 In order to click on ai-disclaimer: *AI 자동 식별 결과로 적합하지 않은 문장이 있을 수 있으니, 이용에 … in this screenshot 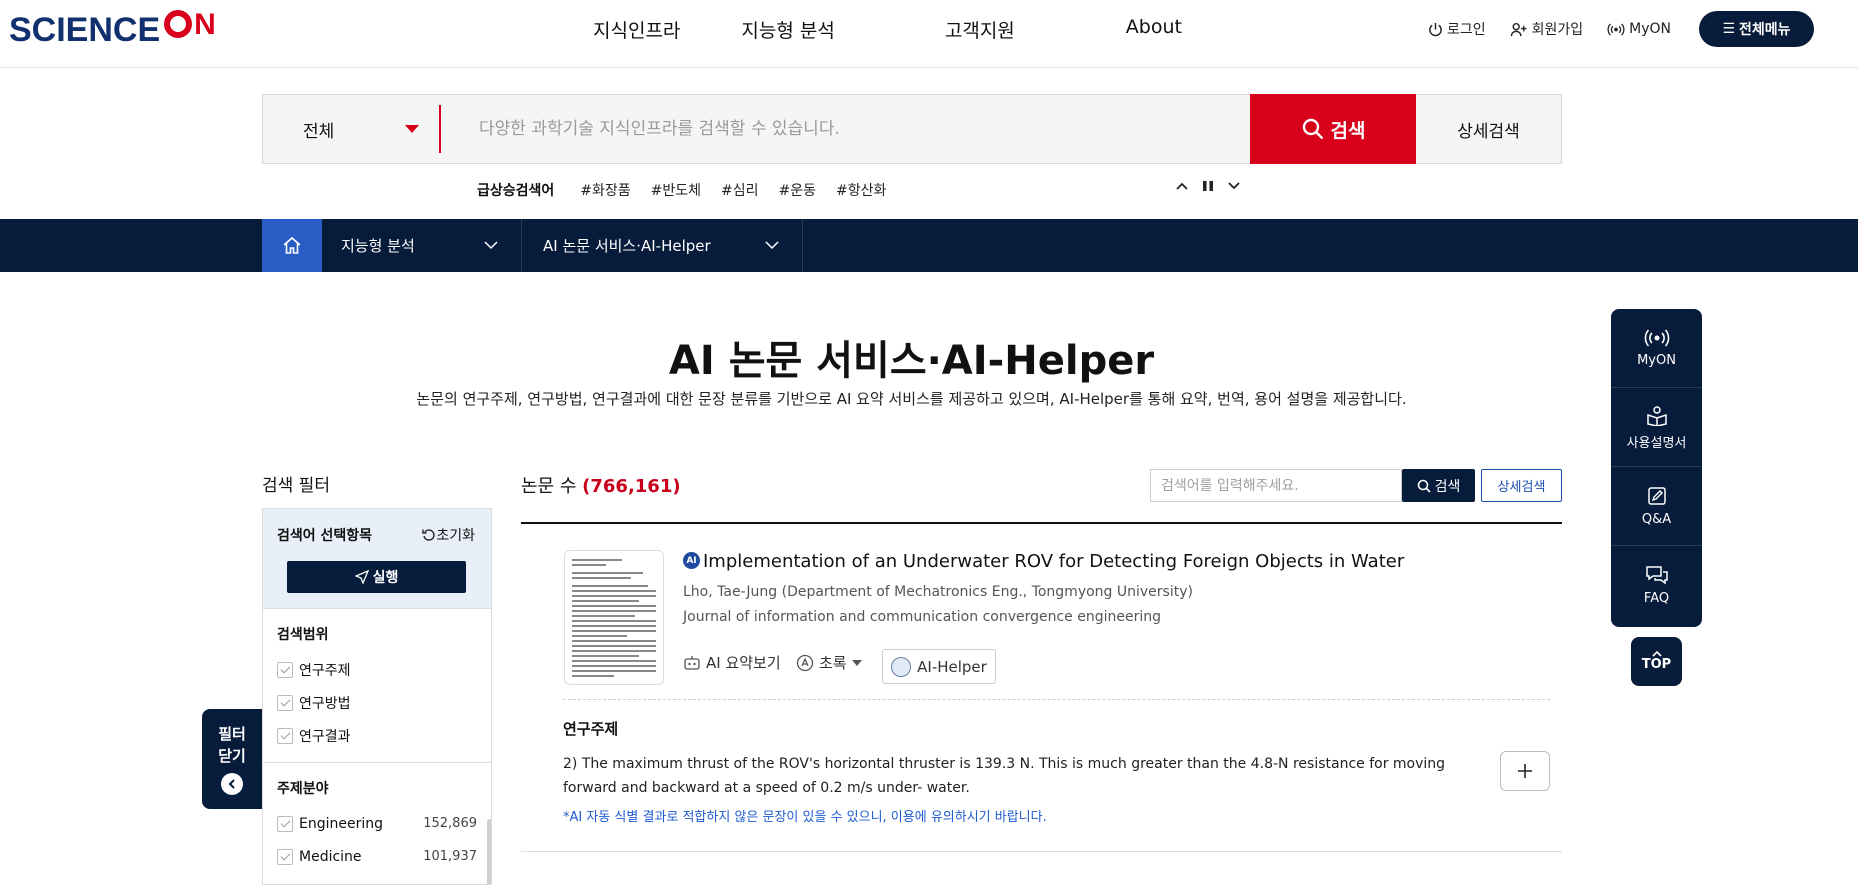, I will do `click(805, 817)`.